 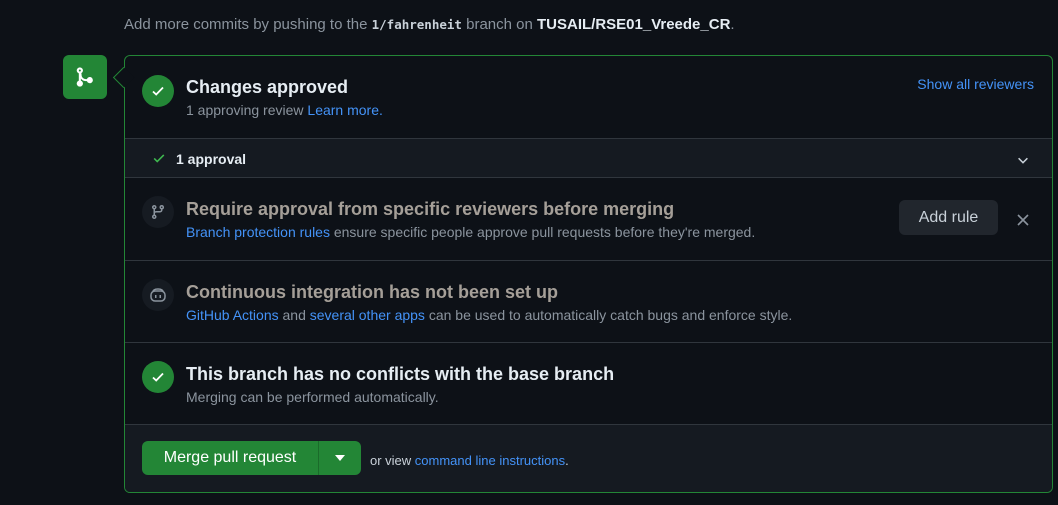 I want to click on cli-hint: or view command line instructions., so click(x=469, y=460).